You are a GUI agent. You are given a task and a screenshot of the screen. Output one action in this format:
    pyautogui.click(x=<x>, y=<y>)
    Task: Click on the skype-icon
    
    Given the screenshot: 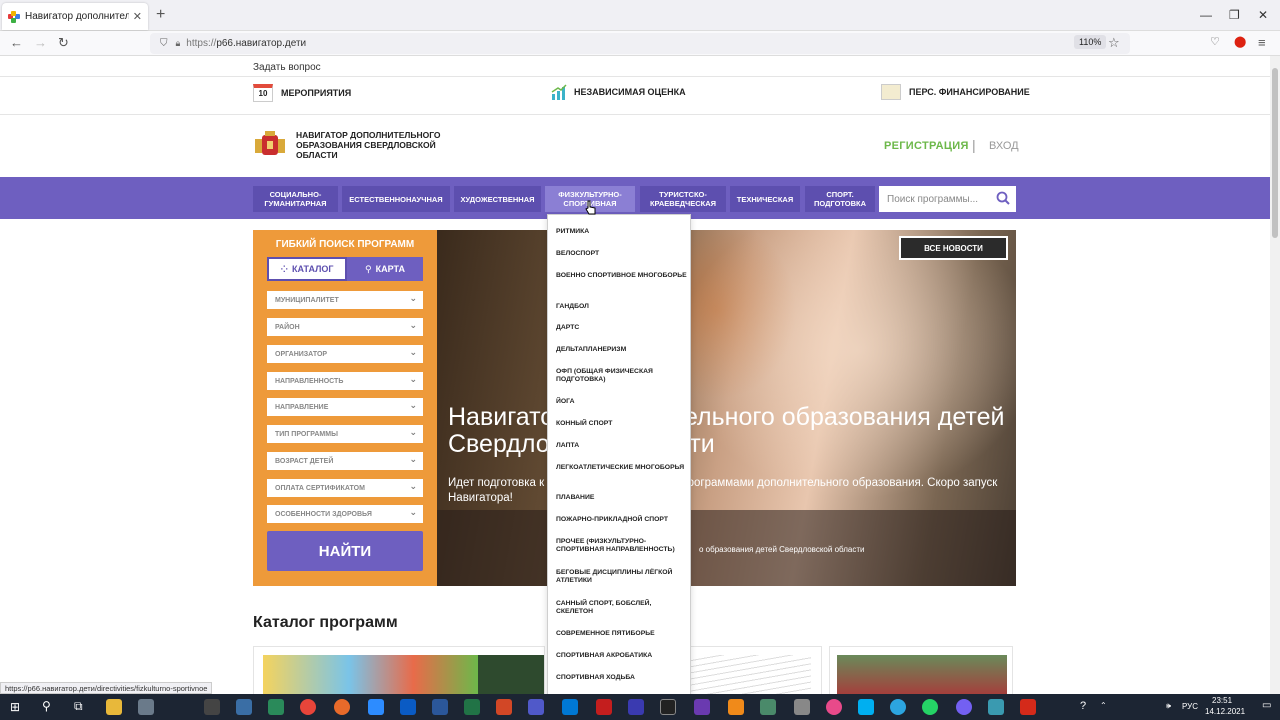 What is the action you would take?
    pyautogui.click(x=866, y=707)
    